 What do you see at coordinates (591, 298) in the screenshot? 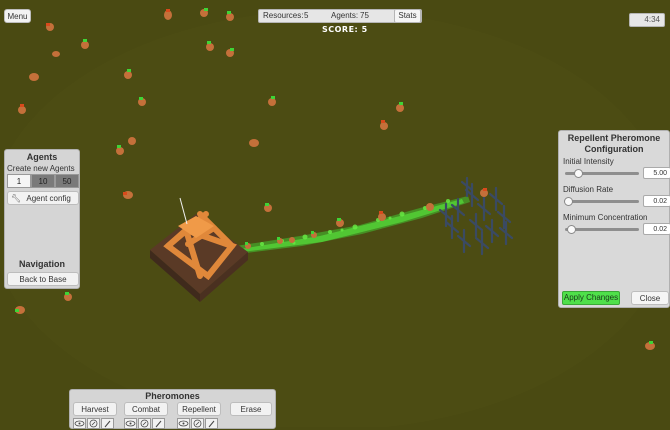
I see `apply-changes-button: Apply Changes` at bounding box center [591, 298].